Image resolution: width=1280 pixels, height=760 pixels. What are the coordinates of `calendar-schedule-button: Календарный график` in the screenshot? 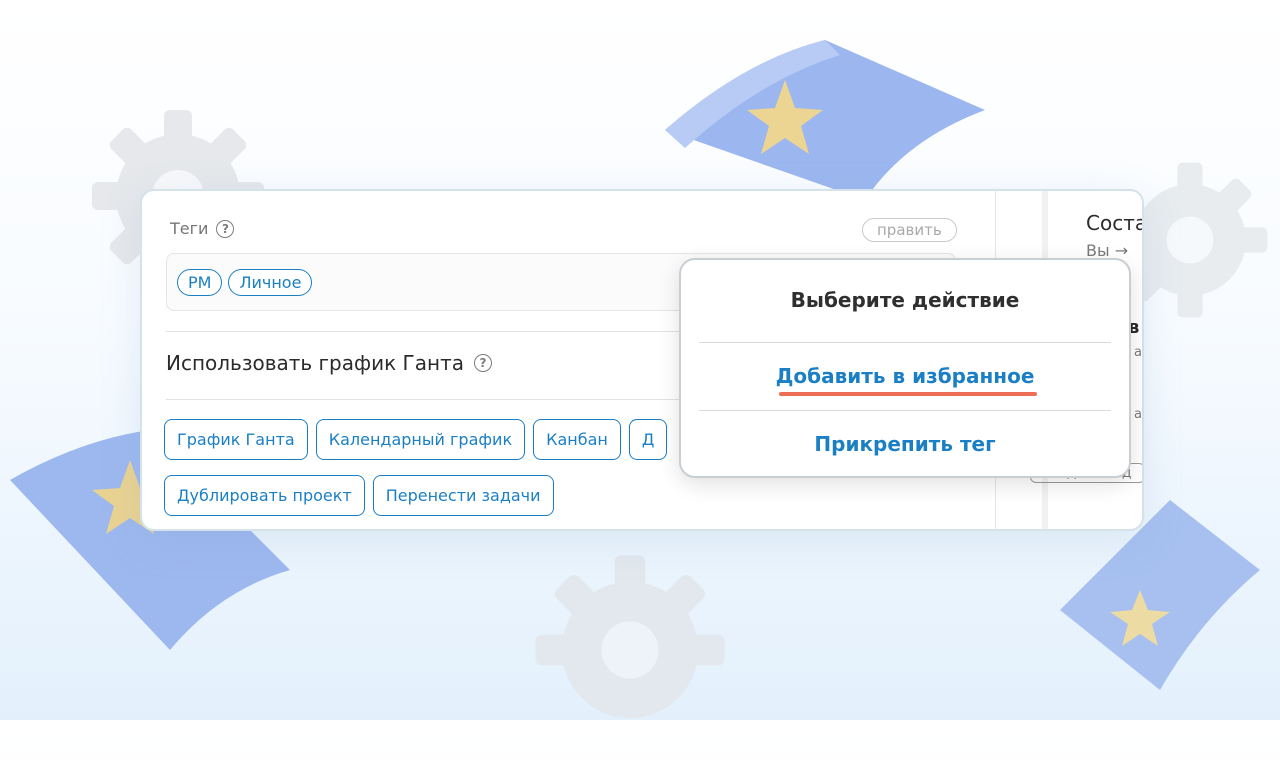 It's located at (420, 439).